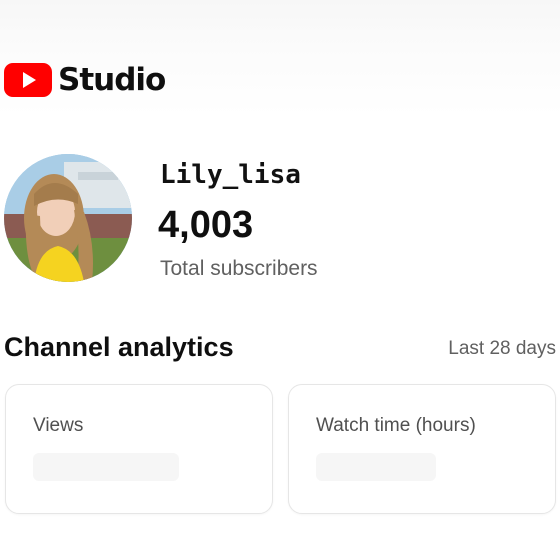 This screenshot has height=560, width=560. Describe the element at coordinates (119, 347) in the screenshot. I see `analytics-title: Channel analytics` at that location.